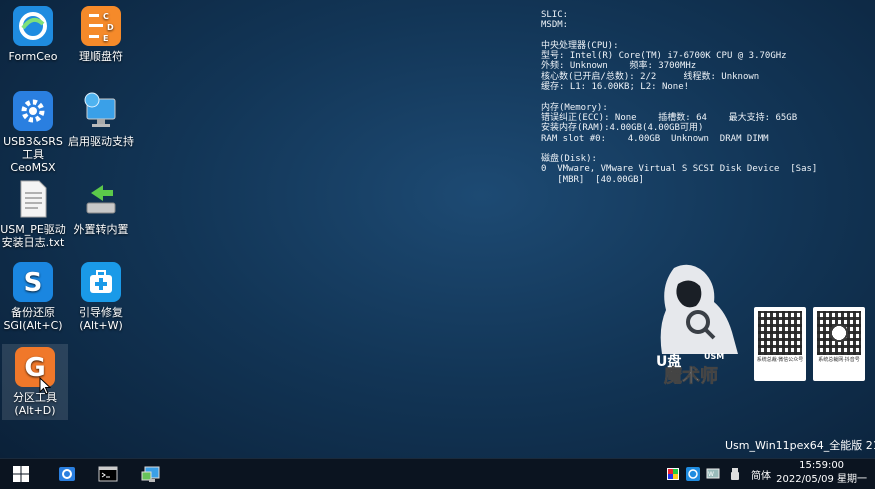 The width and height of the screenshot is (875, 489). What do you see at coordinates (655, 138) in the screenshot?
I see `sysinfo-line: RAM slot #0: 4.00GB Unknown DRAM DIMM` at bounding box center [655, 138].